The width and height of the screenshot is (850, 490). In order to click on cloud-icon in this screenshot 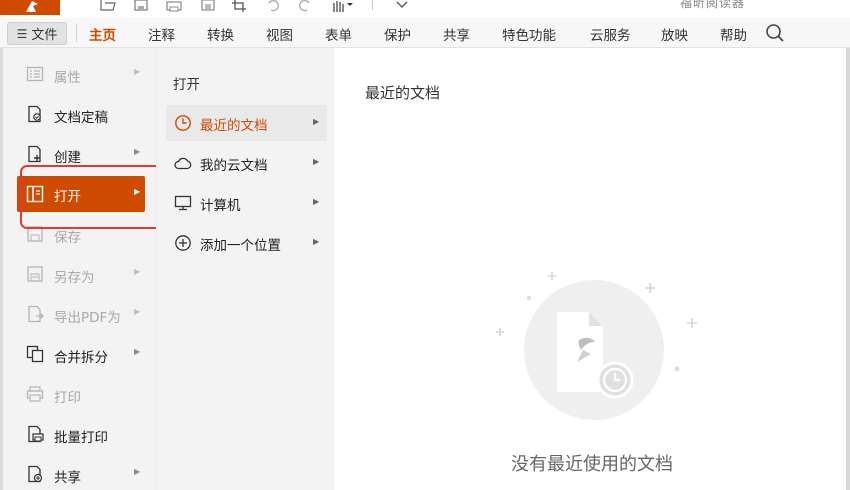, I will do `click(183, 163)`.